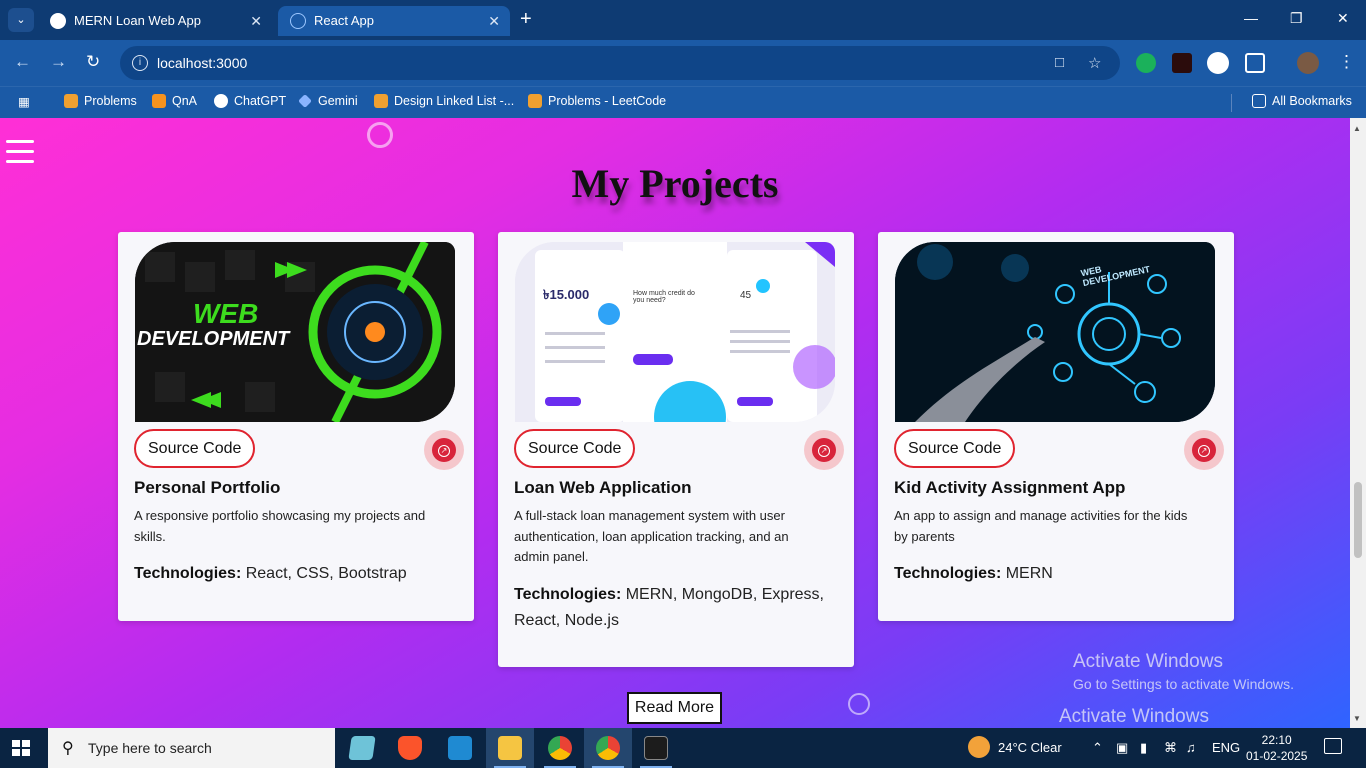 This screenshot has height=768, width=1366. I want to click on vscode-icon, so click(460, 748).